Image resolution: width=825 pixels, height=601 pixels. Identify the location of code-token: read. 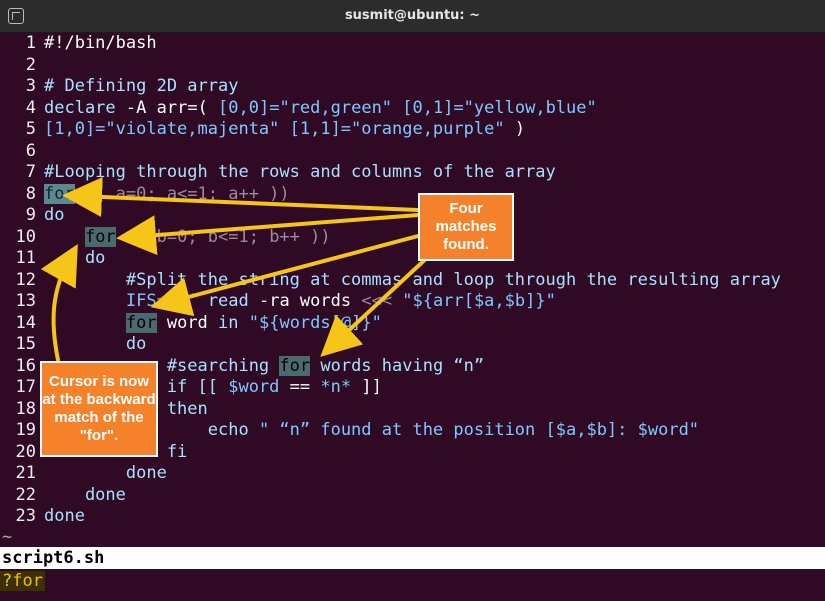
(228, 301).